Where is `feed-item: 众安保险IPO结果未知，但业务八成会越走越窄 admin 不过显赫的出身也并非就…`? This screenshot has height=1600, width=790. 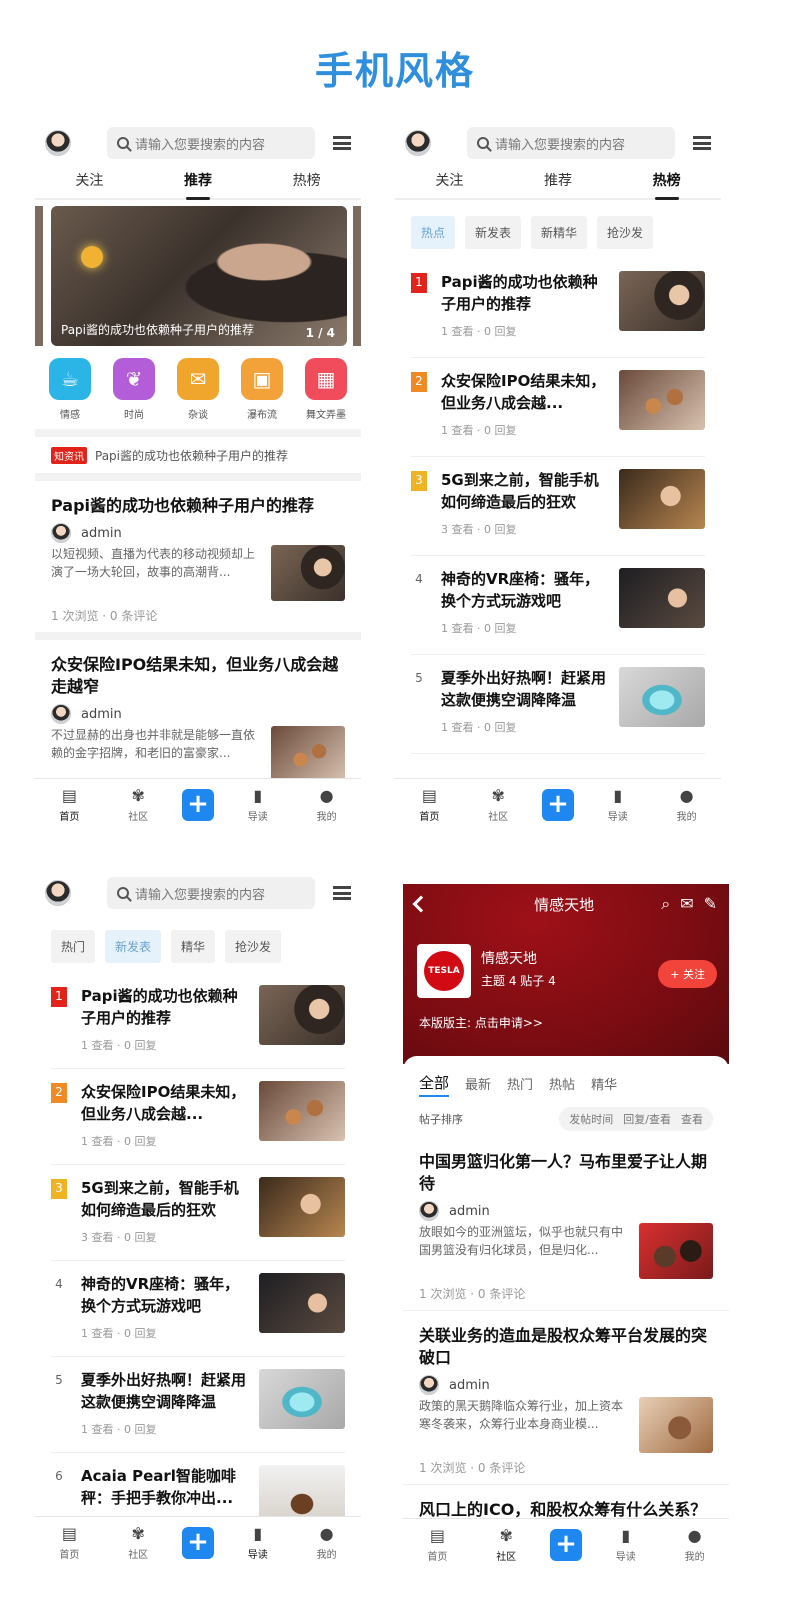 feed-item: 众安保险IPO结果未知，但业务八成会越走越窄 admin 不过显赫的出身也并非就… is located at coordinates (198, 715).